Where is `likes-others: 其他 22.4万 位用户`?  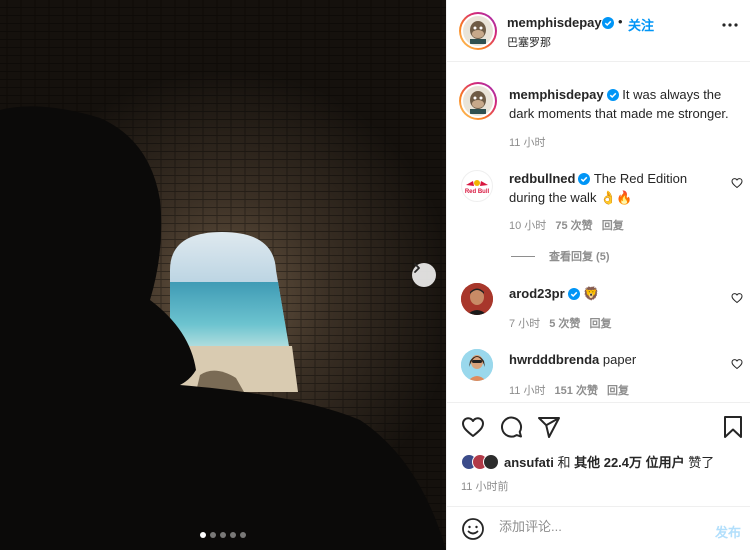 likes-others: 其他 22.4万 位用户 is located at coordinates (629, 462).